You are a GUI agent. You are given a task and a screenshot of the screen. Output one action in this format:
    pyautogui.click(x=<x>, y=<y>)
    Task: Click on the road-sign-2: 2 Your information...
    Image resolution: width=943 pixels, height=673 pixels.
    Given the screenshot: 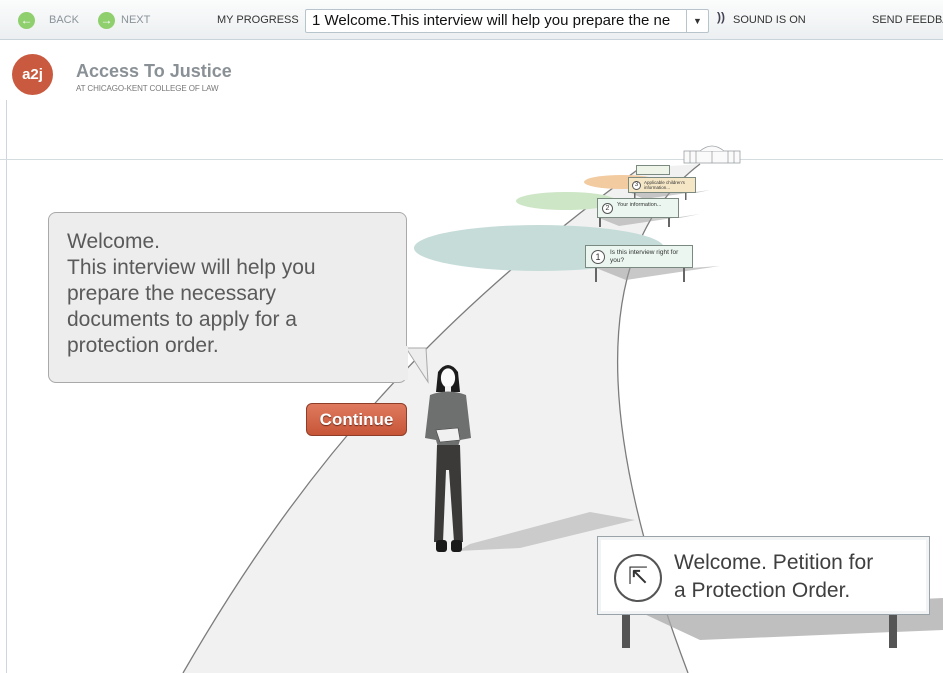 What is the action you would take?
    pyautogui.click(x=638, y=208)
    